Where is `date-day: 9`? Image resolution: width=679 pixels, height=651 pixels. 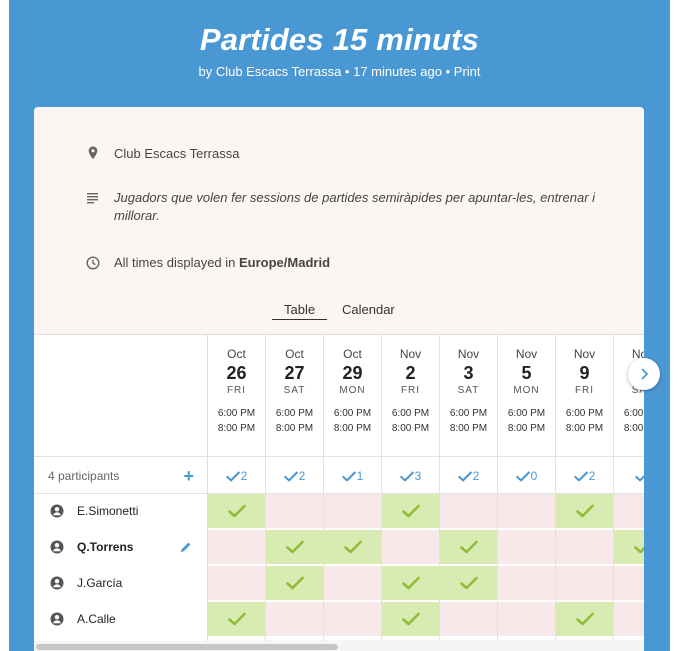
date-day: 9 is located at coordinates (584, 373).